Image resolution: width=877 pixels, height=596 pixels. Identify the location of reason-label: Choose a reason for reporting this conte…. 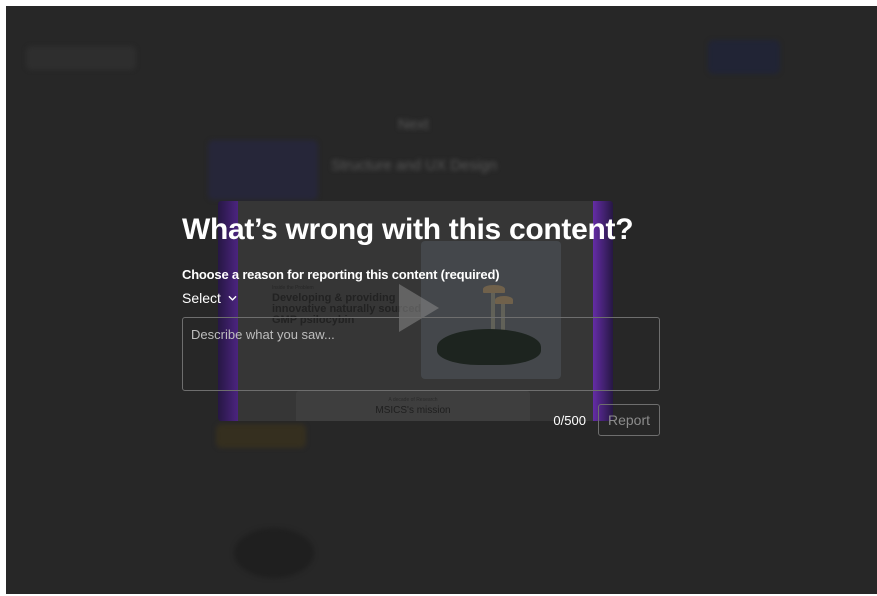
(341, 274).